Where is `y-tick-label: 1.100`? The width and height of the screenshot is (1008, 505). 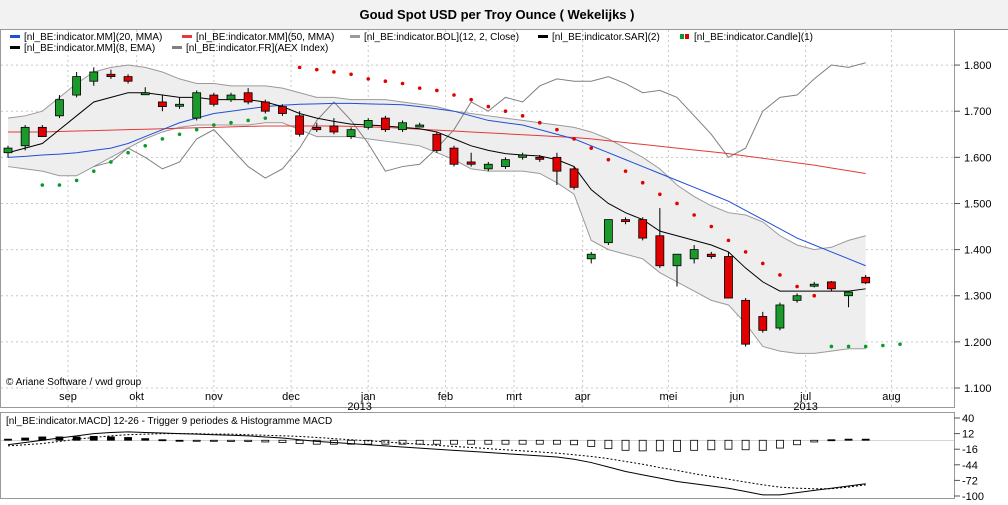 y-tick-label: 1.100 is located at coordinates (978, 389).